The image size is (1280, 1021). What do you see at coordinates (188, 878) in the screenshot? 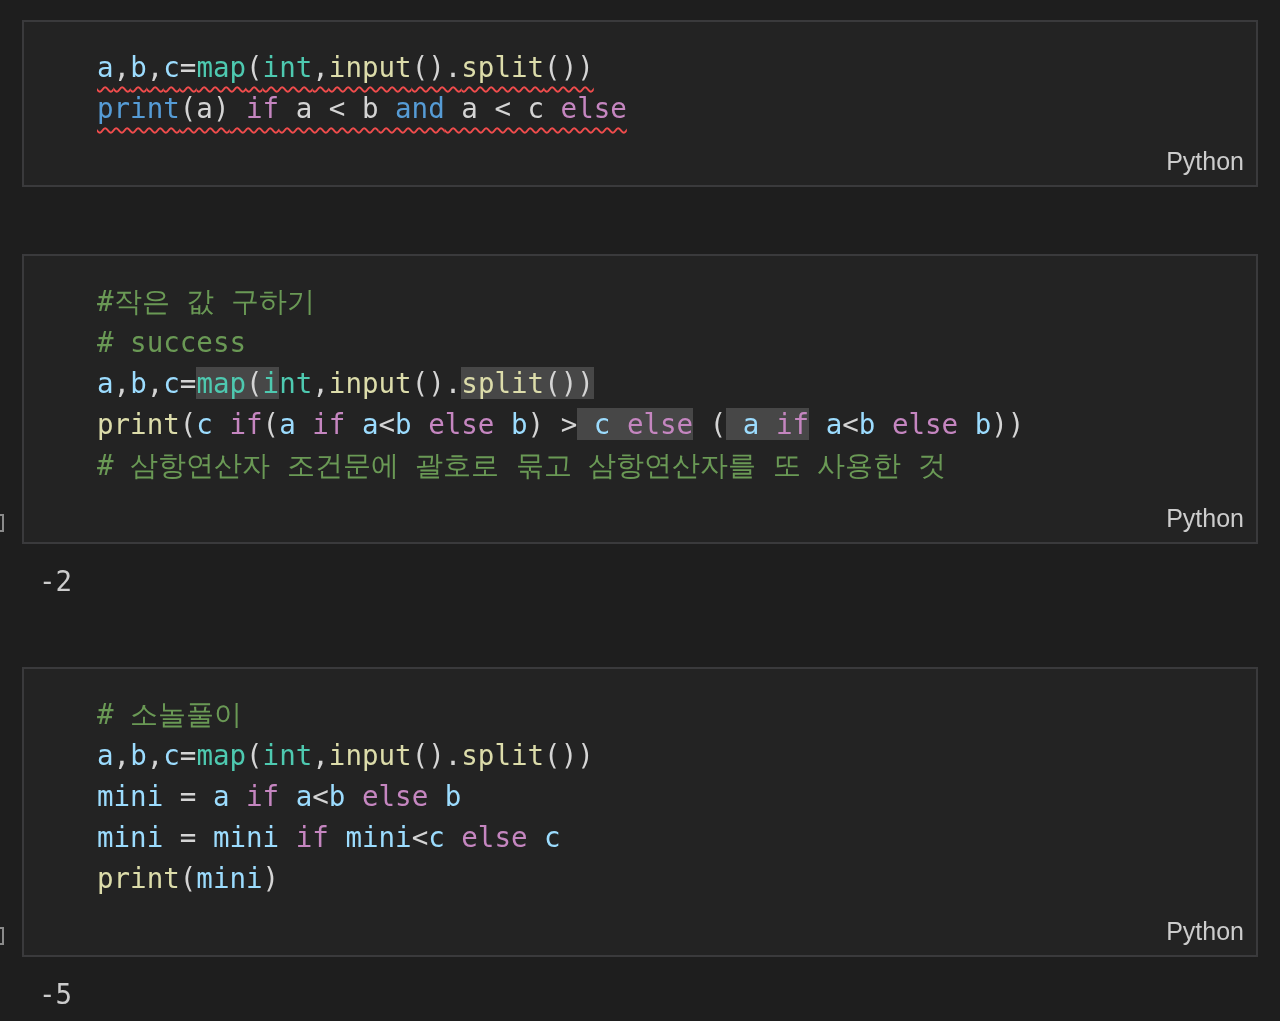
I see `code-line: print(mini)` at bounding box center [188, 878].